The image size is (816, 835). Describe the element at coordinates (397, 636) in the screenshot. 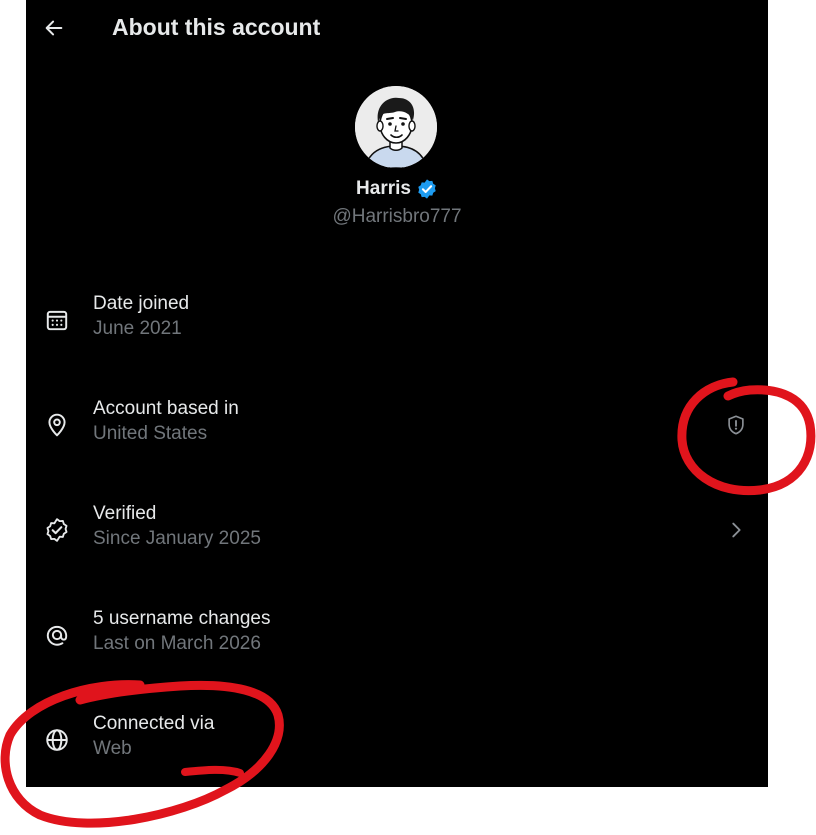

I see `row-username-changes: 5 username changes Last on March 2026` at that location.